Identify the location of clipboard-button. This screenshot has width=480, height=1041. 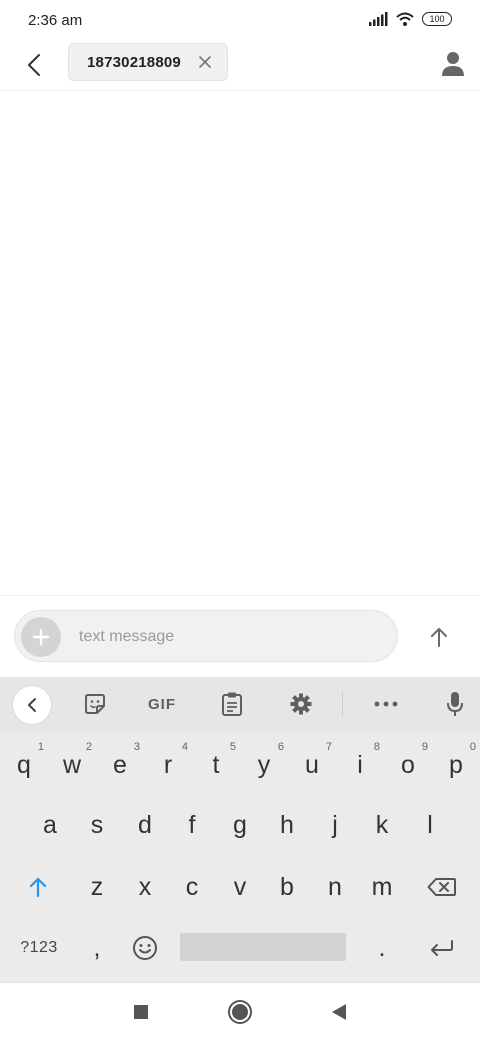
(232, 704).